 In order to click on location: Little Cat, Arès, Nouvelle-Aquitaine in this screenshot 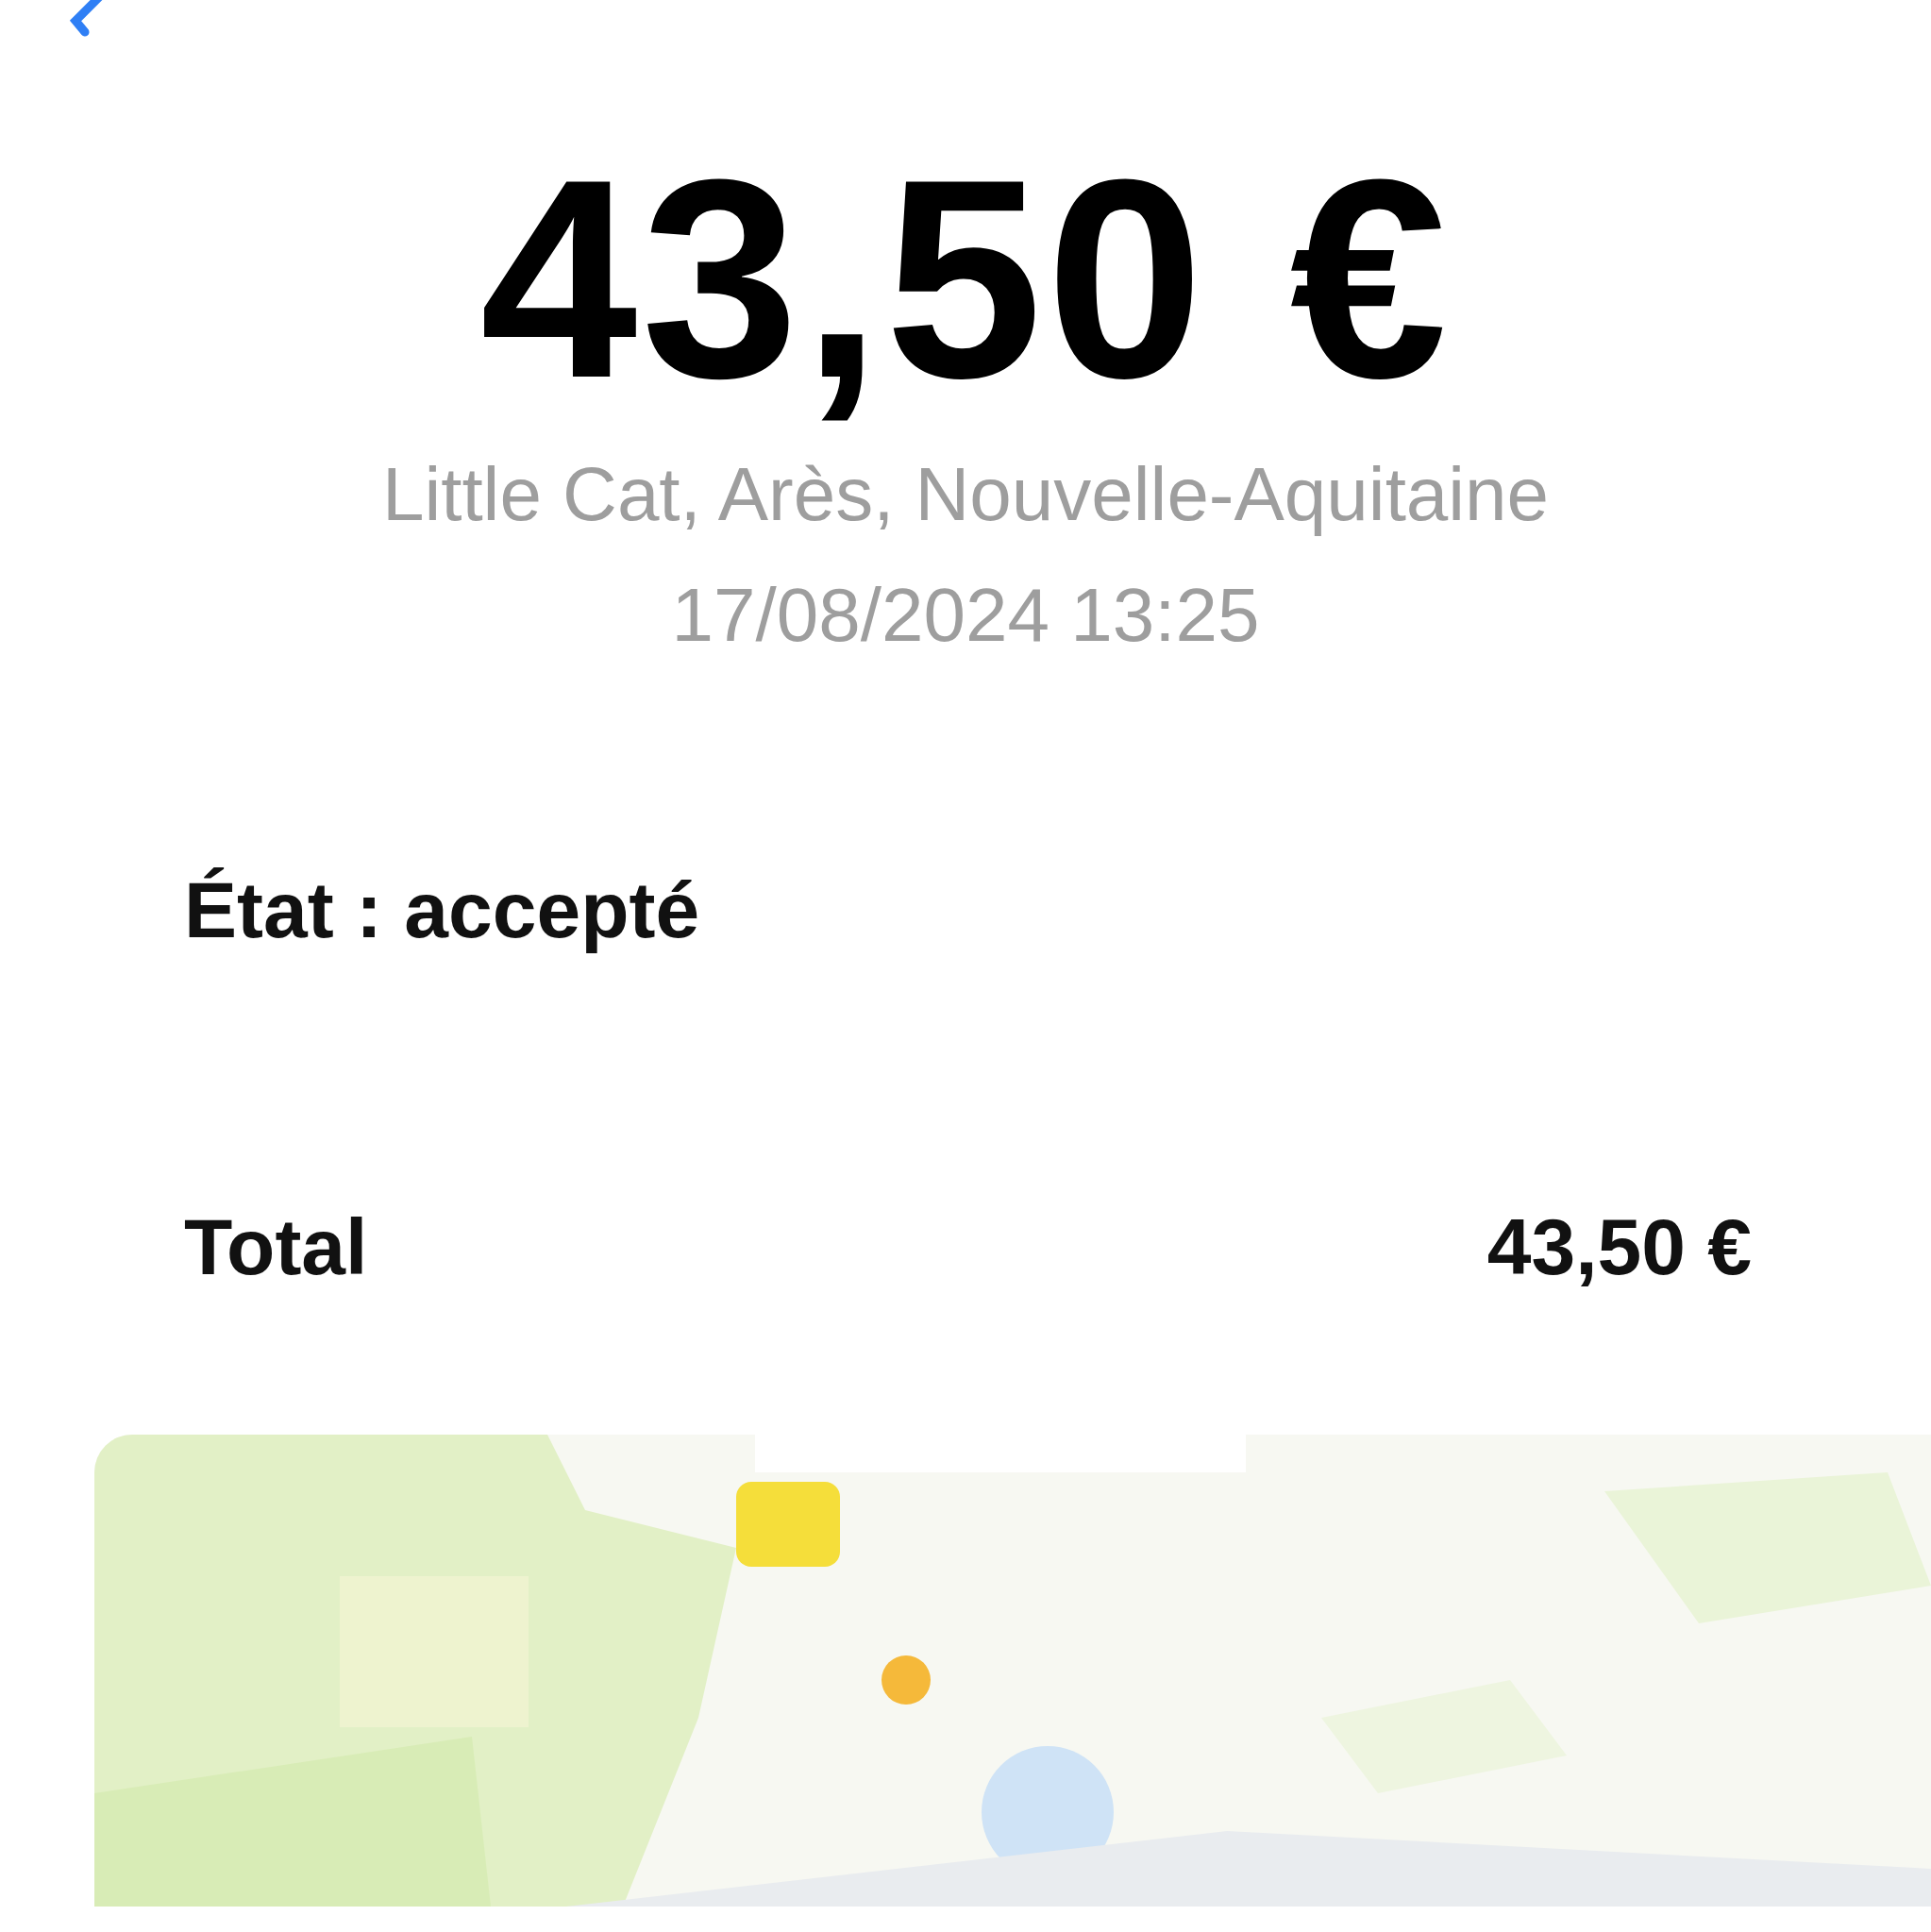, I will do `click(965, 494)`.